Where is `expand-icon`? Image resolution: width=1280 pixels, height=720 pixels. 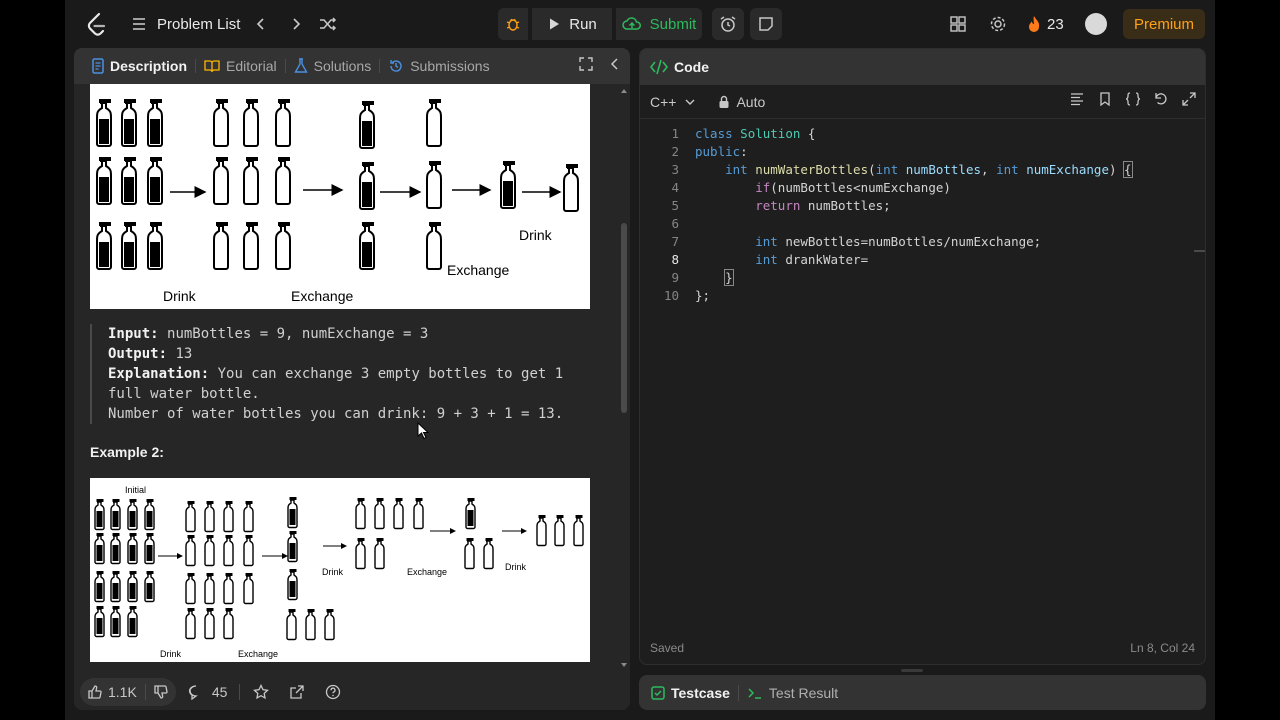 expand-icon is located at coordinates (586, 64).